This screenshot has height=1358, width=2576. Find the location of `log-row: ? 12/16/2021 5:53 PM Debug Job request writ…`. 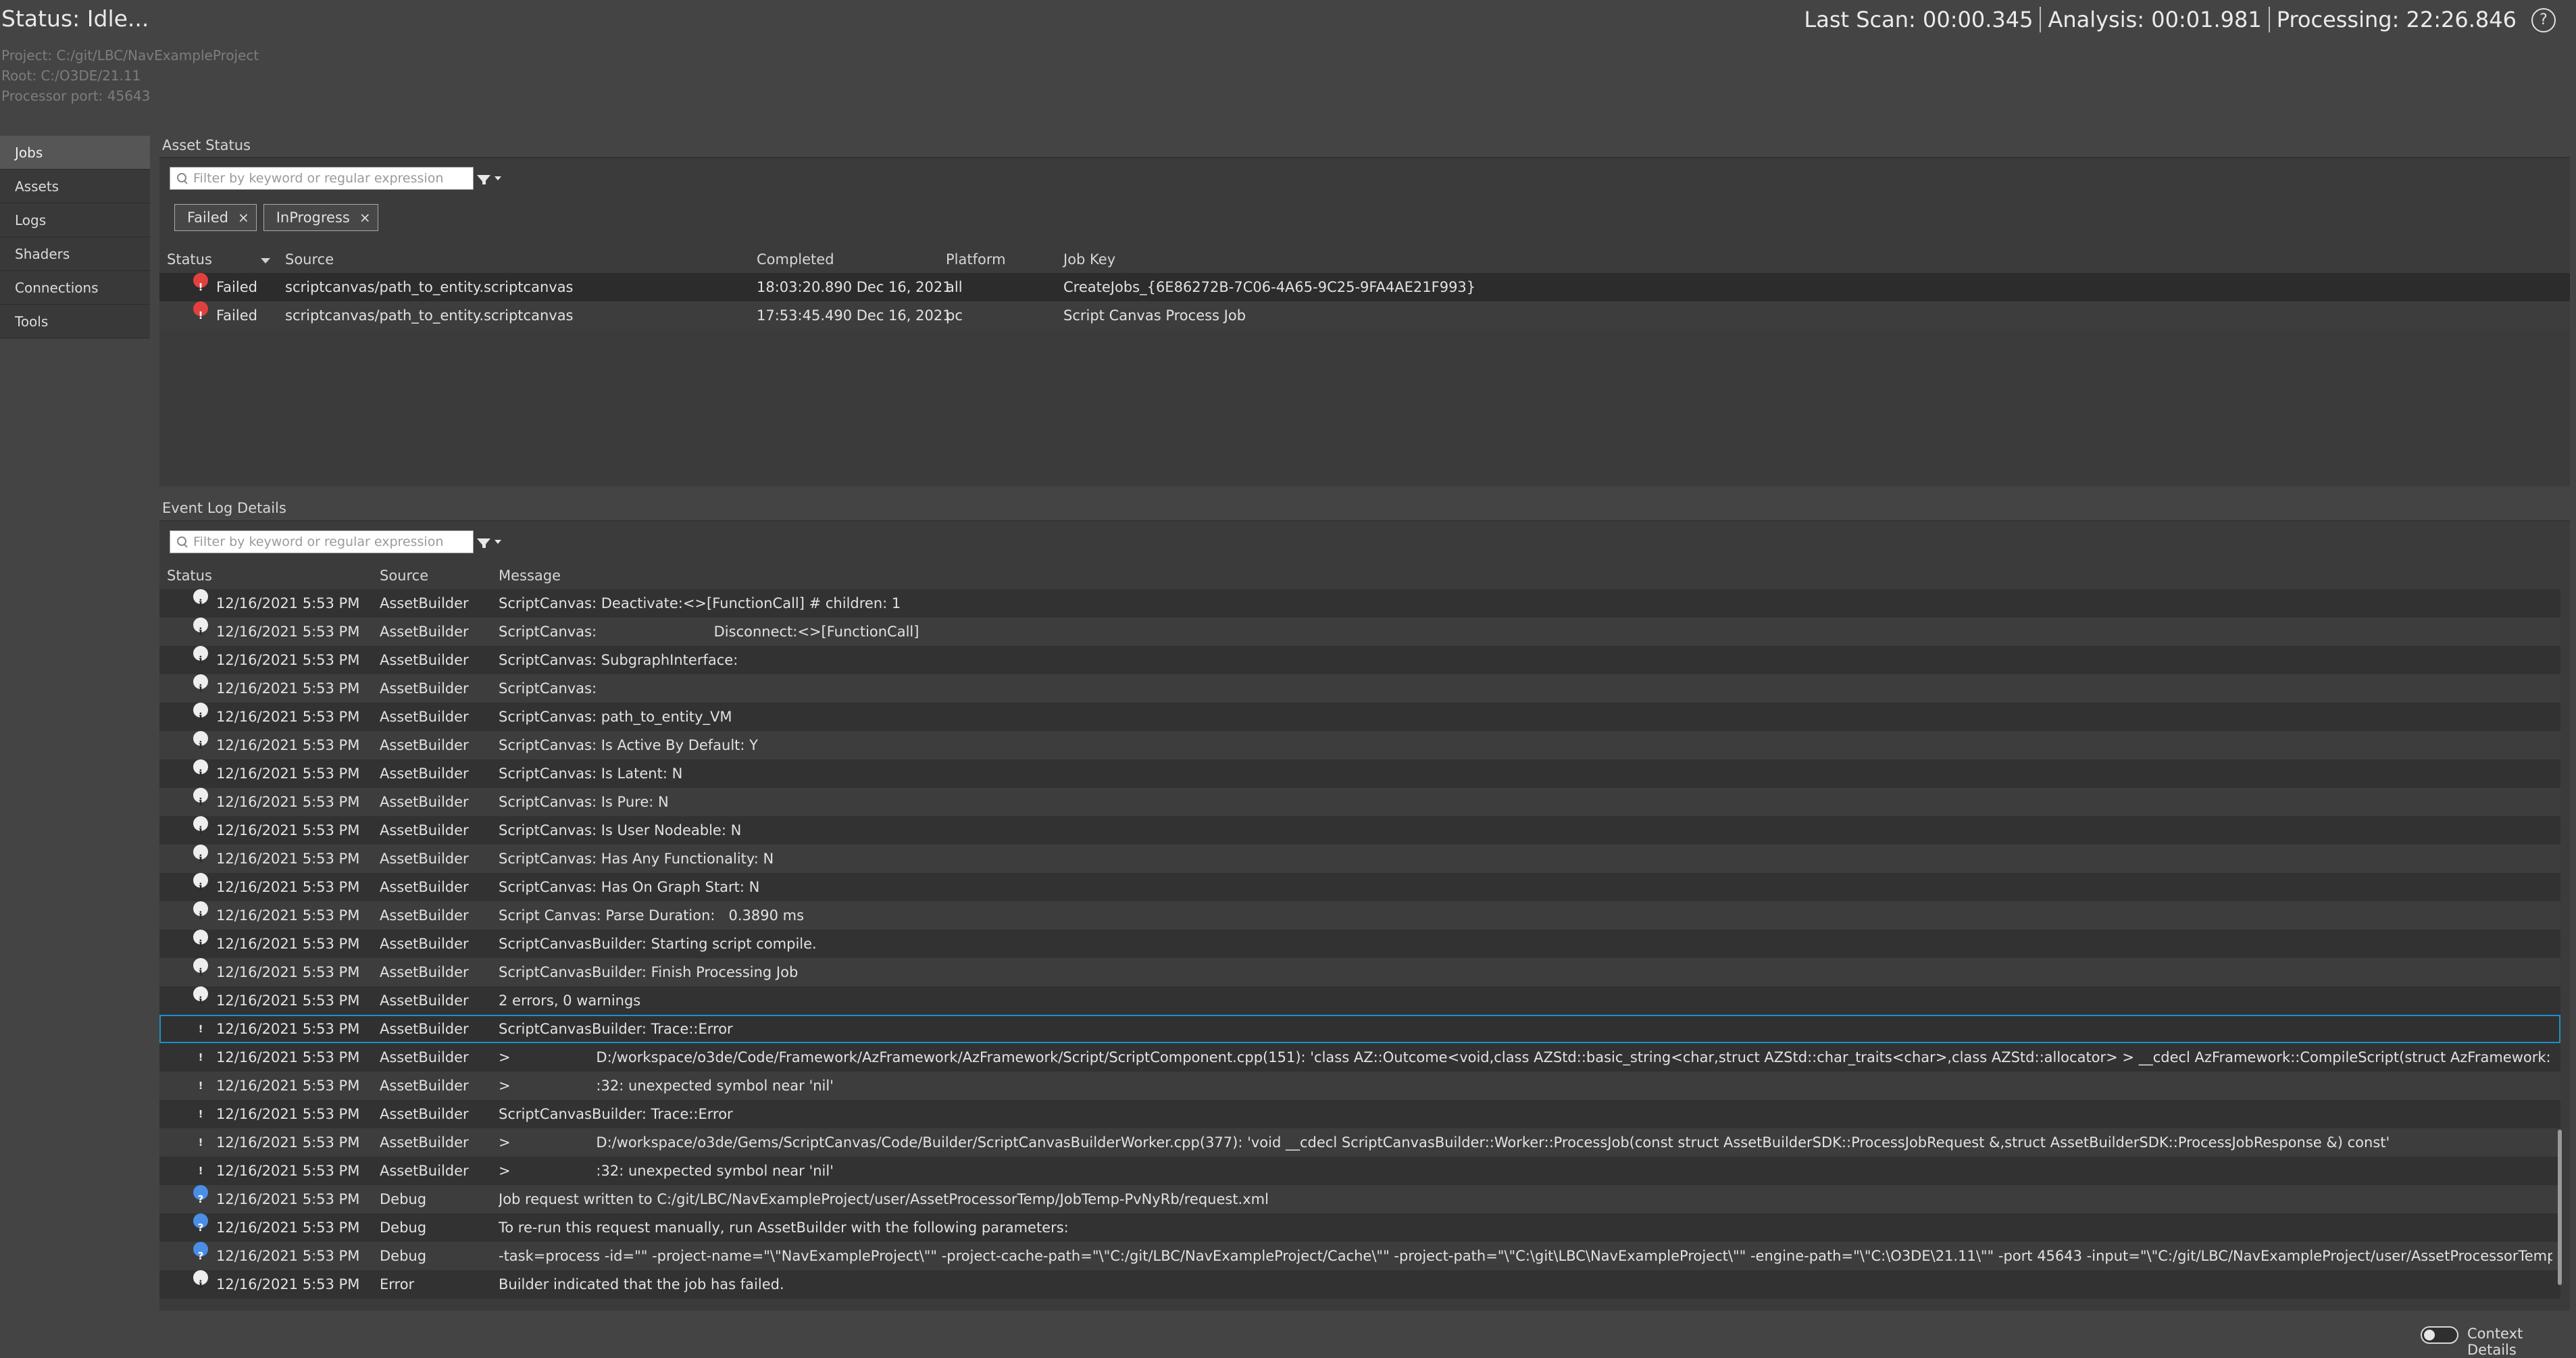

log-row: ? 12/16/2021 5:53 PM Debug Job request writ… is located at coordinates (1359, 1199).